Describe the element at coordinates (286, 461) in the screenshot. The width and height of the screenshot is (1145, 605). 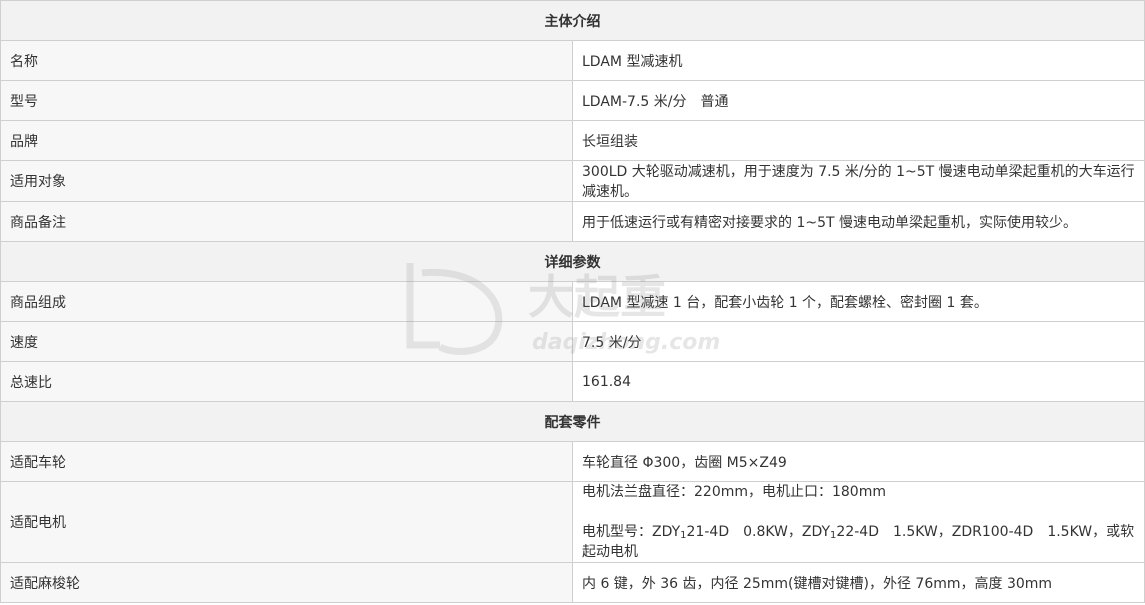
I see `row-label: 适配车轮` at that location.